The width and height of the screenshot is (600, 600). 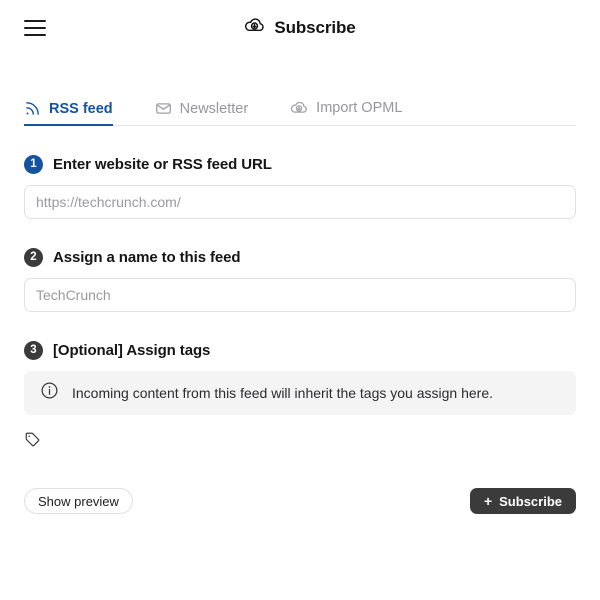 I want to click on tab-label: RSS feed, so click(x=81, y=108).